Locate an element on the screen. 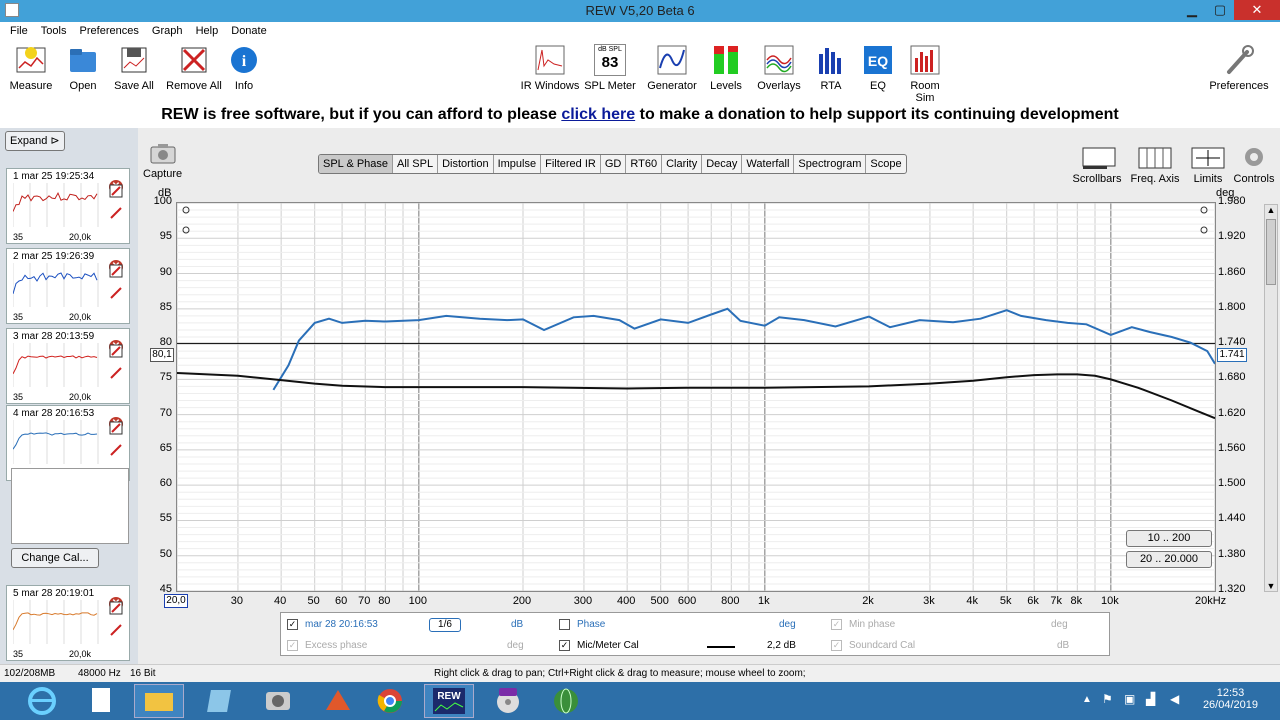 This screenshot has width=1280, height=721. close-button: ✕ is located at coordinates (1257, 10).